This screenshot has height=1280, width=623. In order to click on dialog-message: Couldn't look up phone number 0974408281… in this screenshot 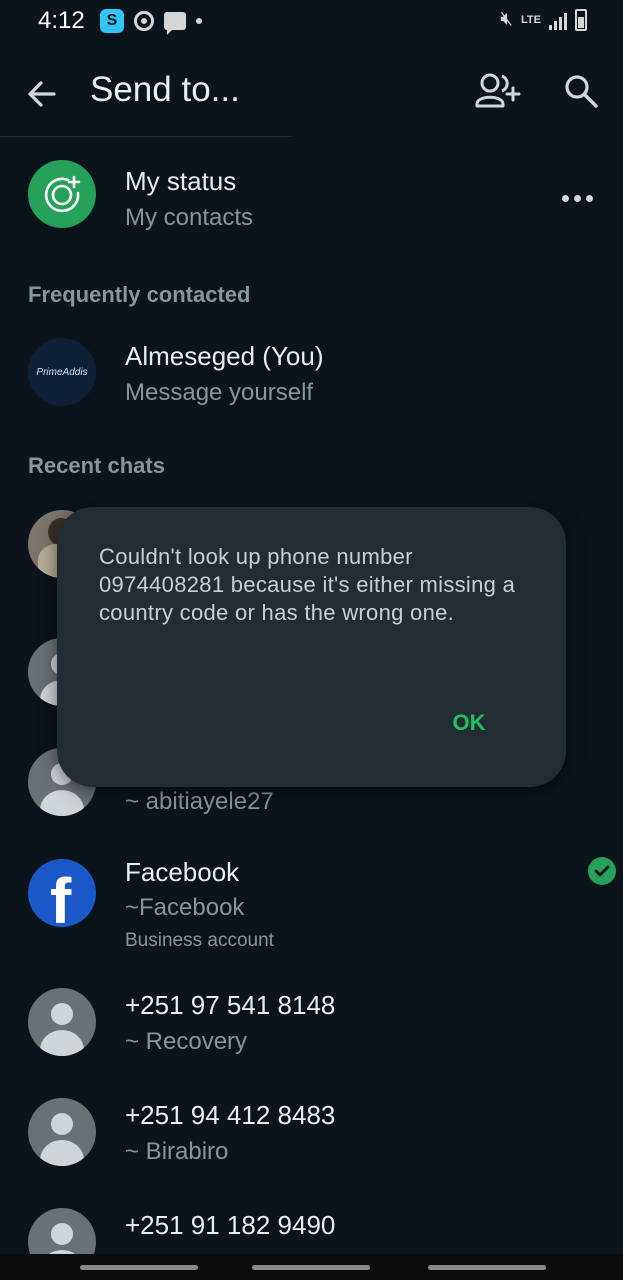, I will do `click(307, 584)`.